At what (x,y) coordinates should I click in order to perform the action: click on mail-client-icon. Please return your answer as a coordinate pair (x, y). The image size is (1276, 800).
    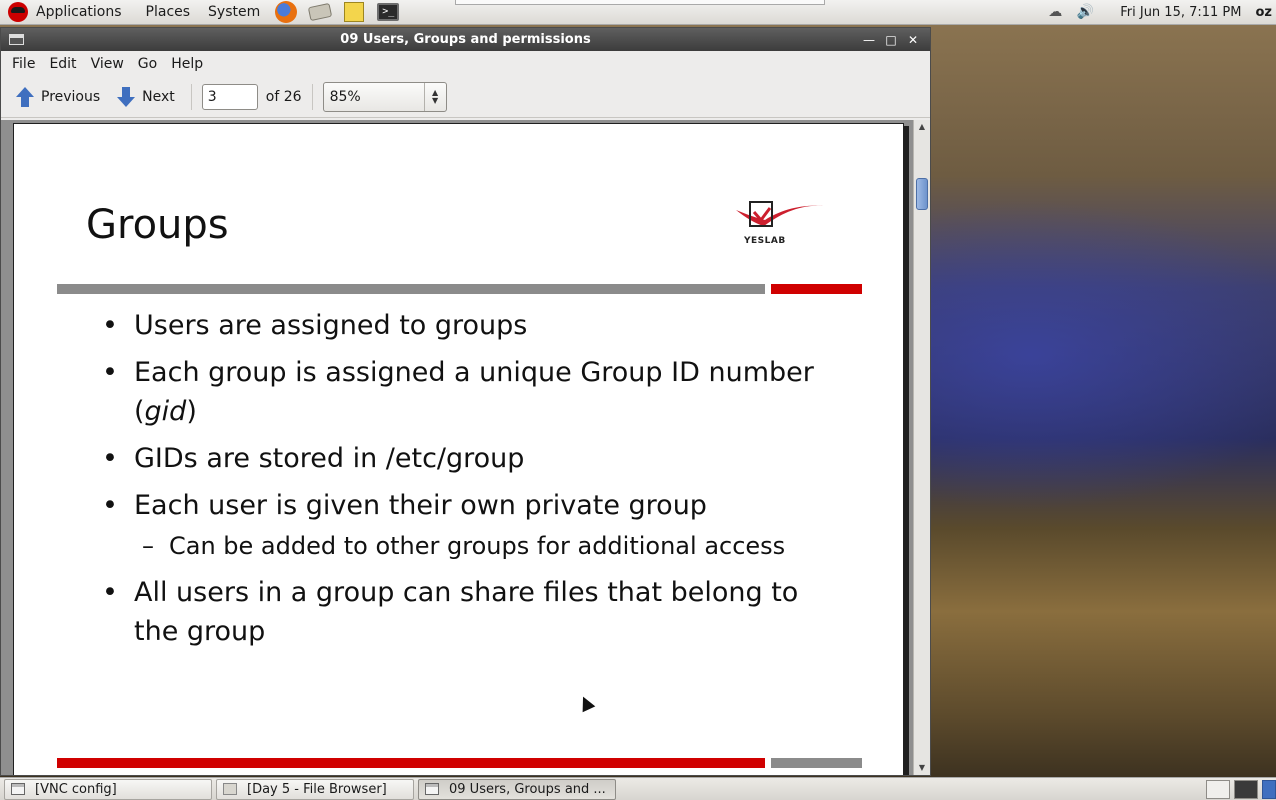
    Looking at the image, I should click on (320, 12).